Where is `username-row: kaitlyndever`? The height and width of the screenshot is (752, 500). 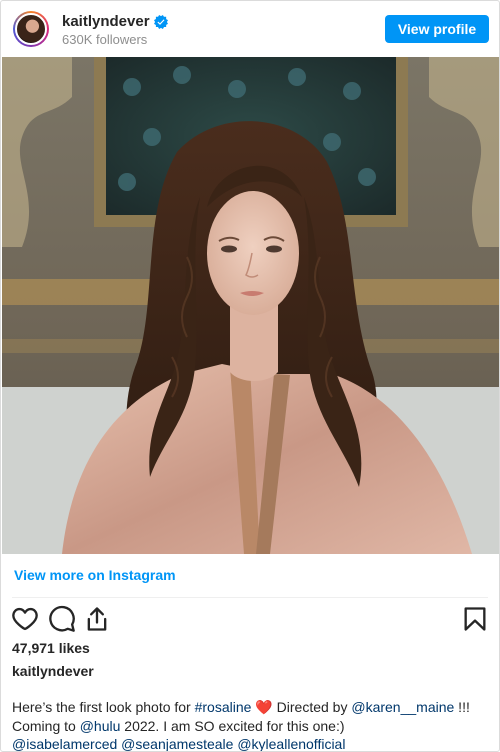
username-row: kaitlyndever is located at coordinates (115, 21).